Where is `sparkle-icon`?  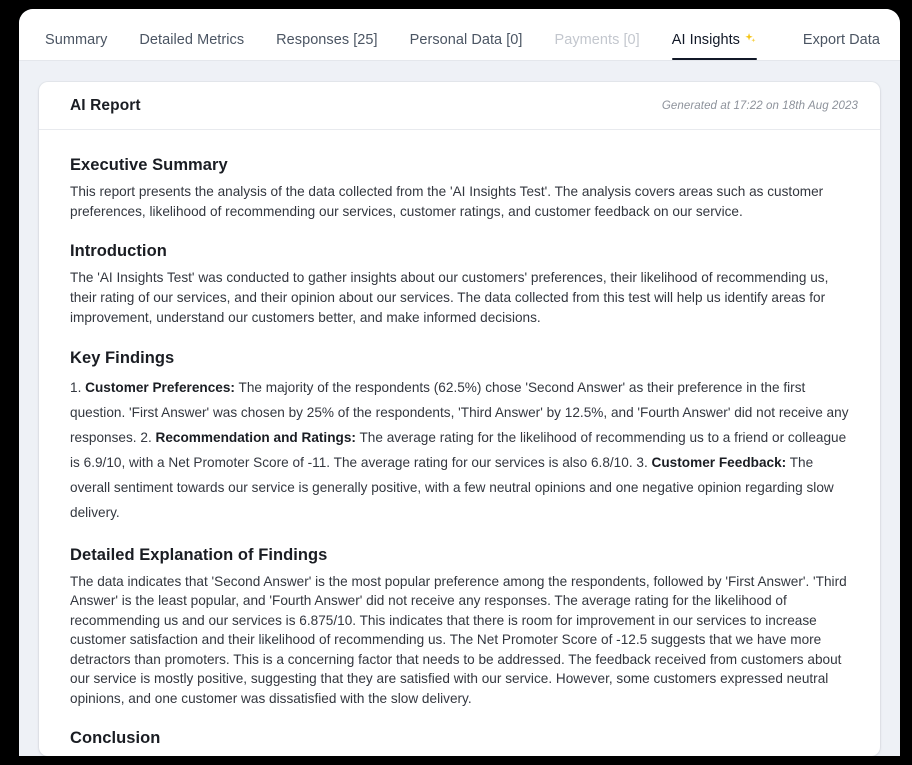
sparkle-icon is located at coordinates (750, 38).